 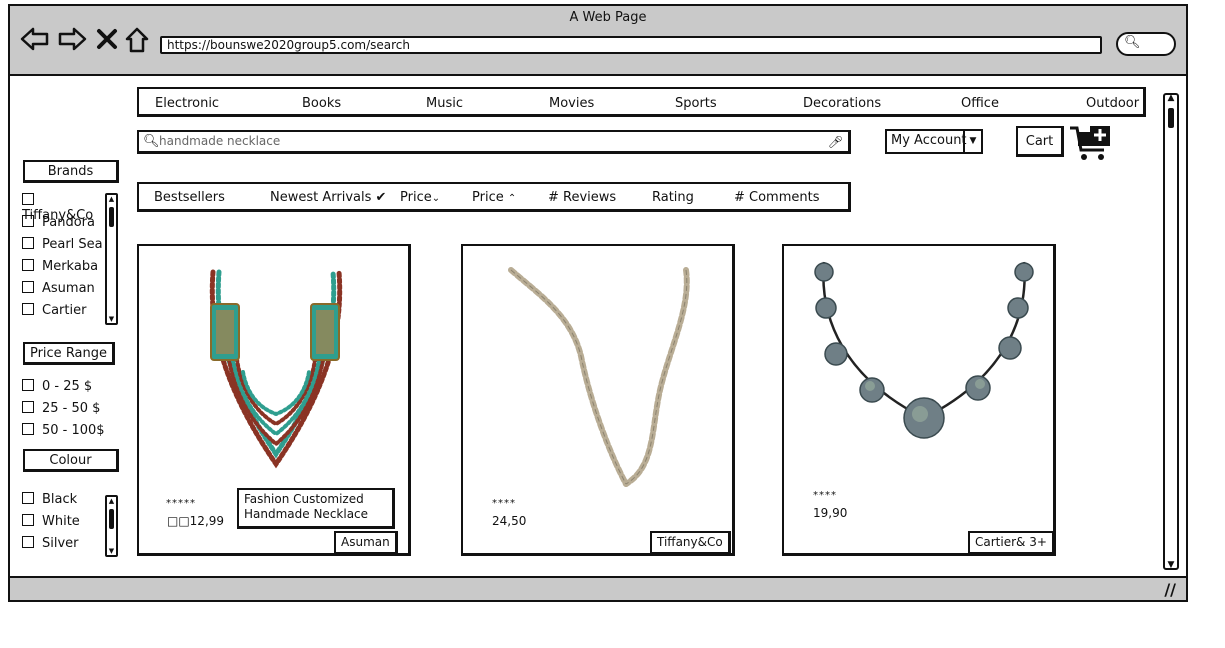 What do you see at coordinates (71, 460) in the screenshot?
I see `colour-header: Colour` at bounding box center [71, 460].